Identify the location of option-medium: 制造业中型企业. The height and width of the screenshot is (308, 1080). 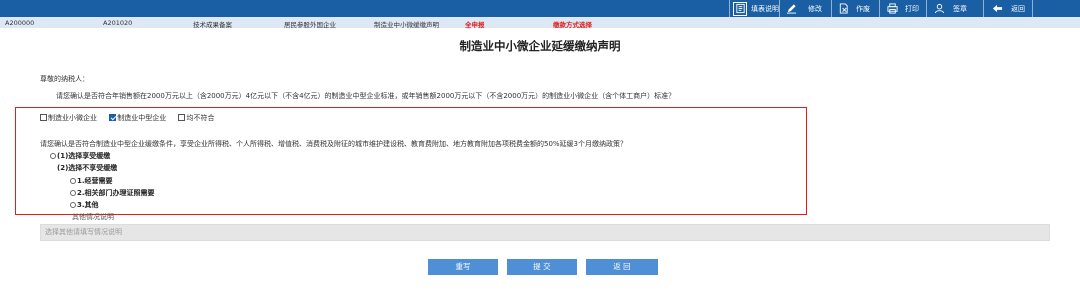
(137, 118).